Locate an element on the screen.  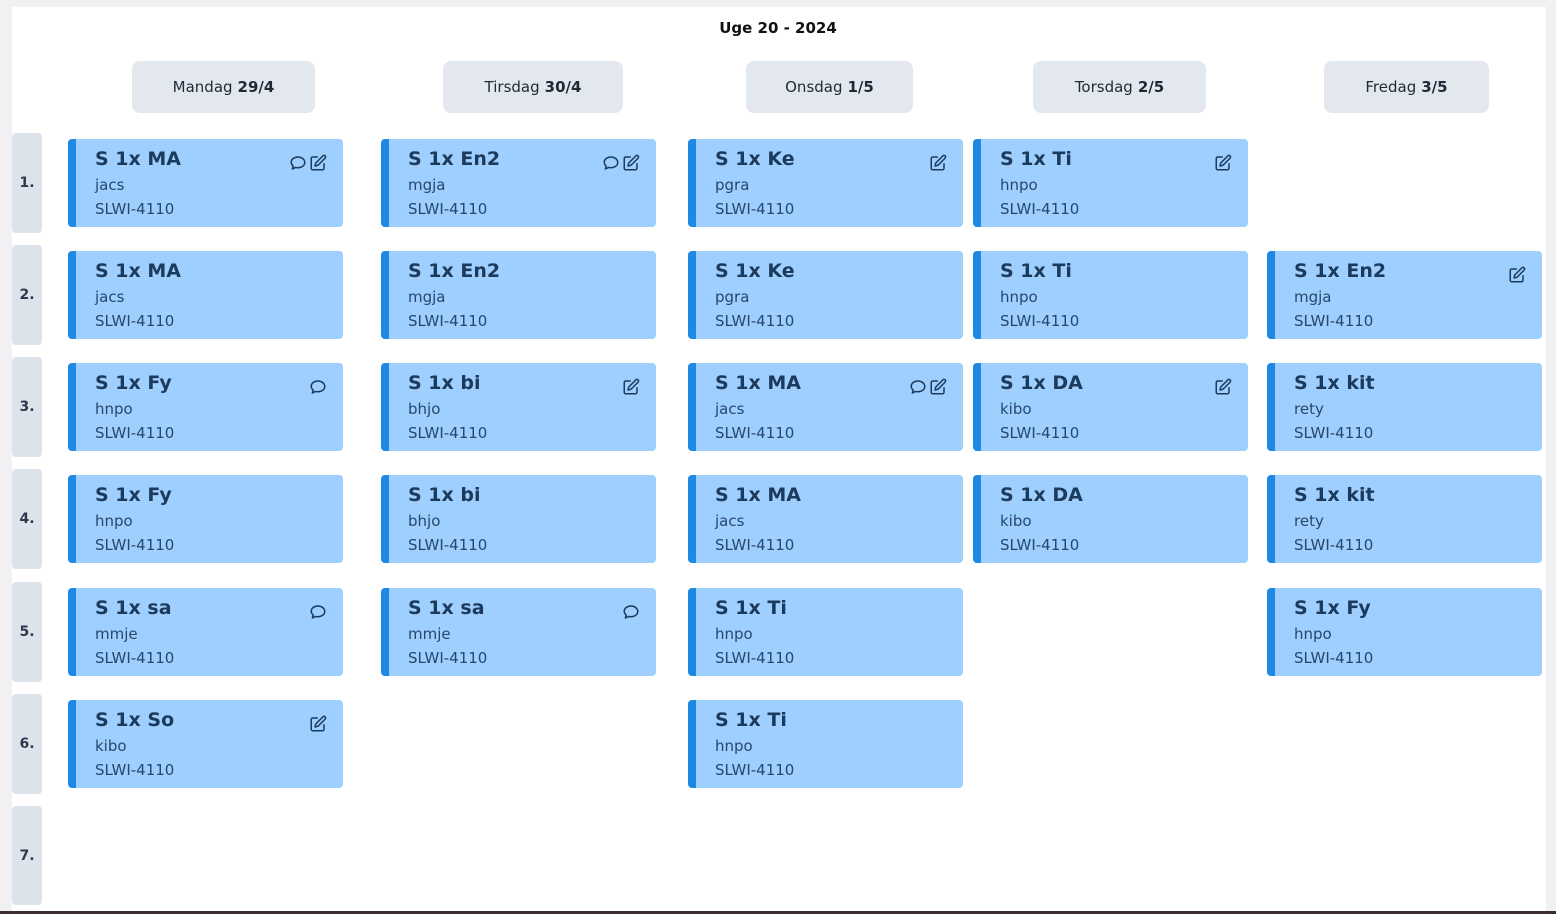
day-header-mandag: Mandag 29/4 is located at coordinates (223, 87).